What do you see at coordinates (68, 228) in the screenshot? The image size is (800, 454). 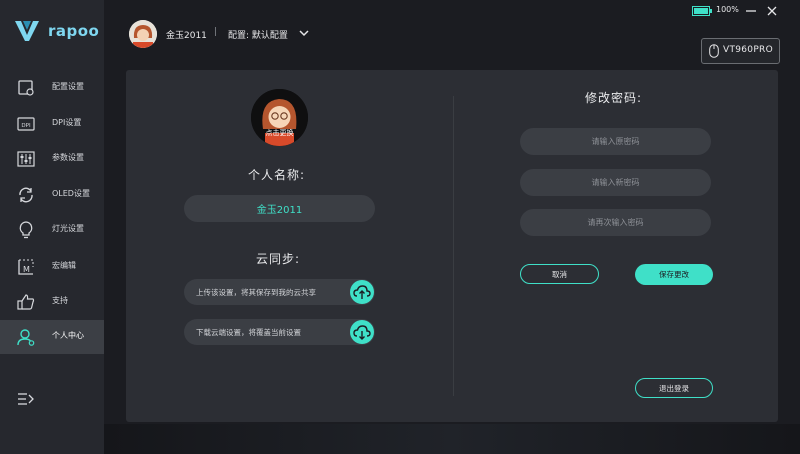 I see `sidebar-item-label: 灯光设置` at bounding box center [68, 228].